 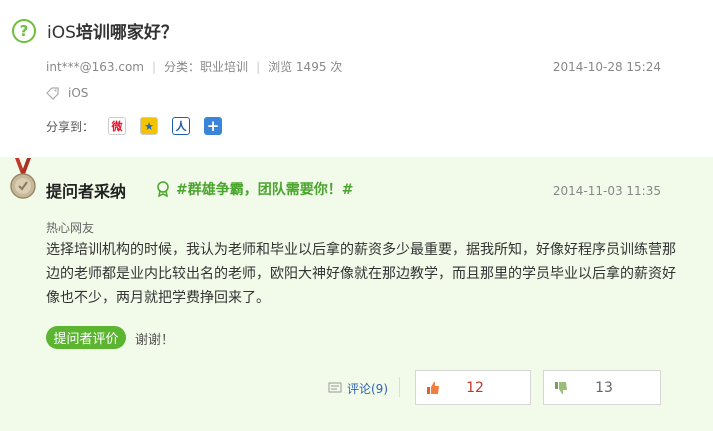 I want to click on promo-slogan-text: #群雄争霸，团队需要你！#, so click(x=265, y=190).